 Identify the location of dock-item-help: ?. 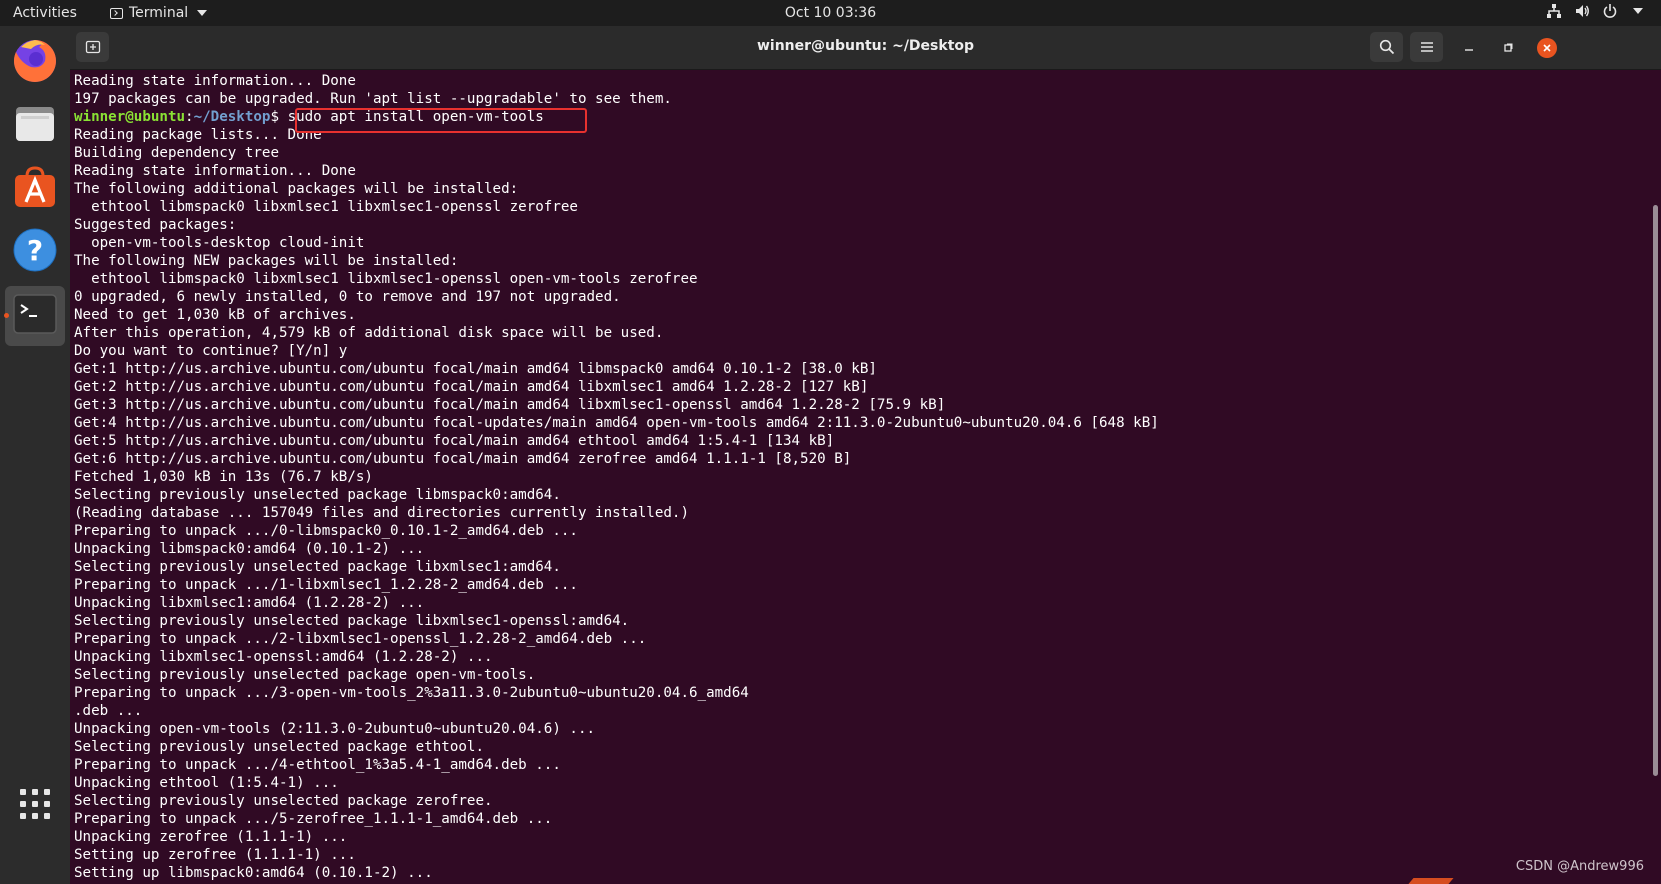
(35, 252).